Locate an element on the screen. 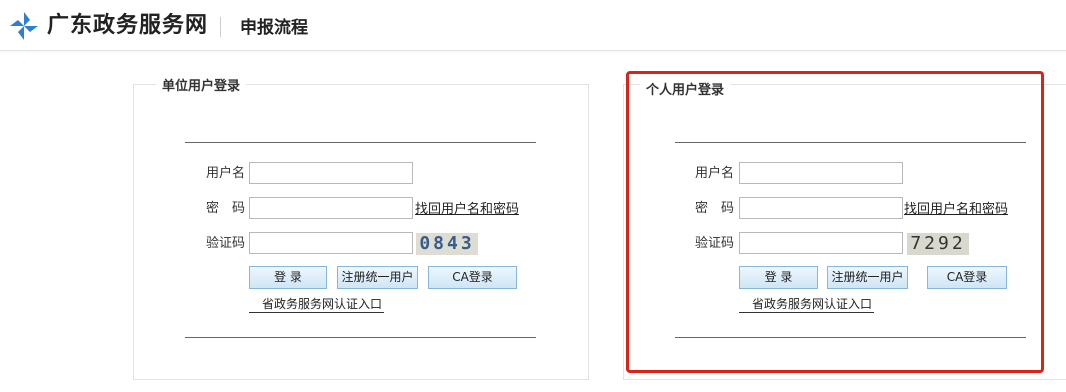  captcha-image: 7292 is located at coordinates (938, 244).